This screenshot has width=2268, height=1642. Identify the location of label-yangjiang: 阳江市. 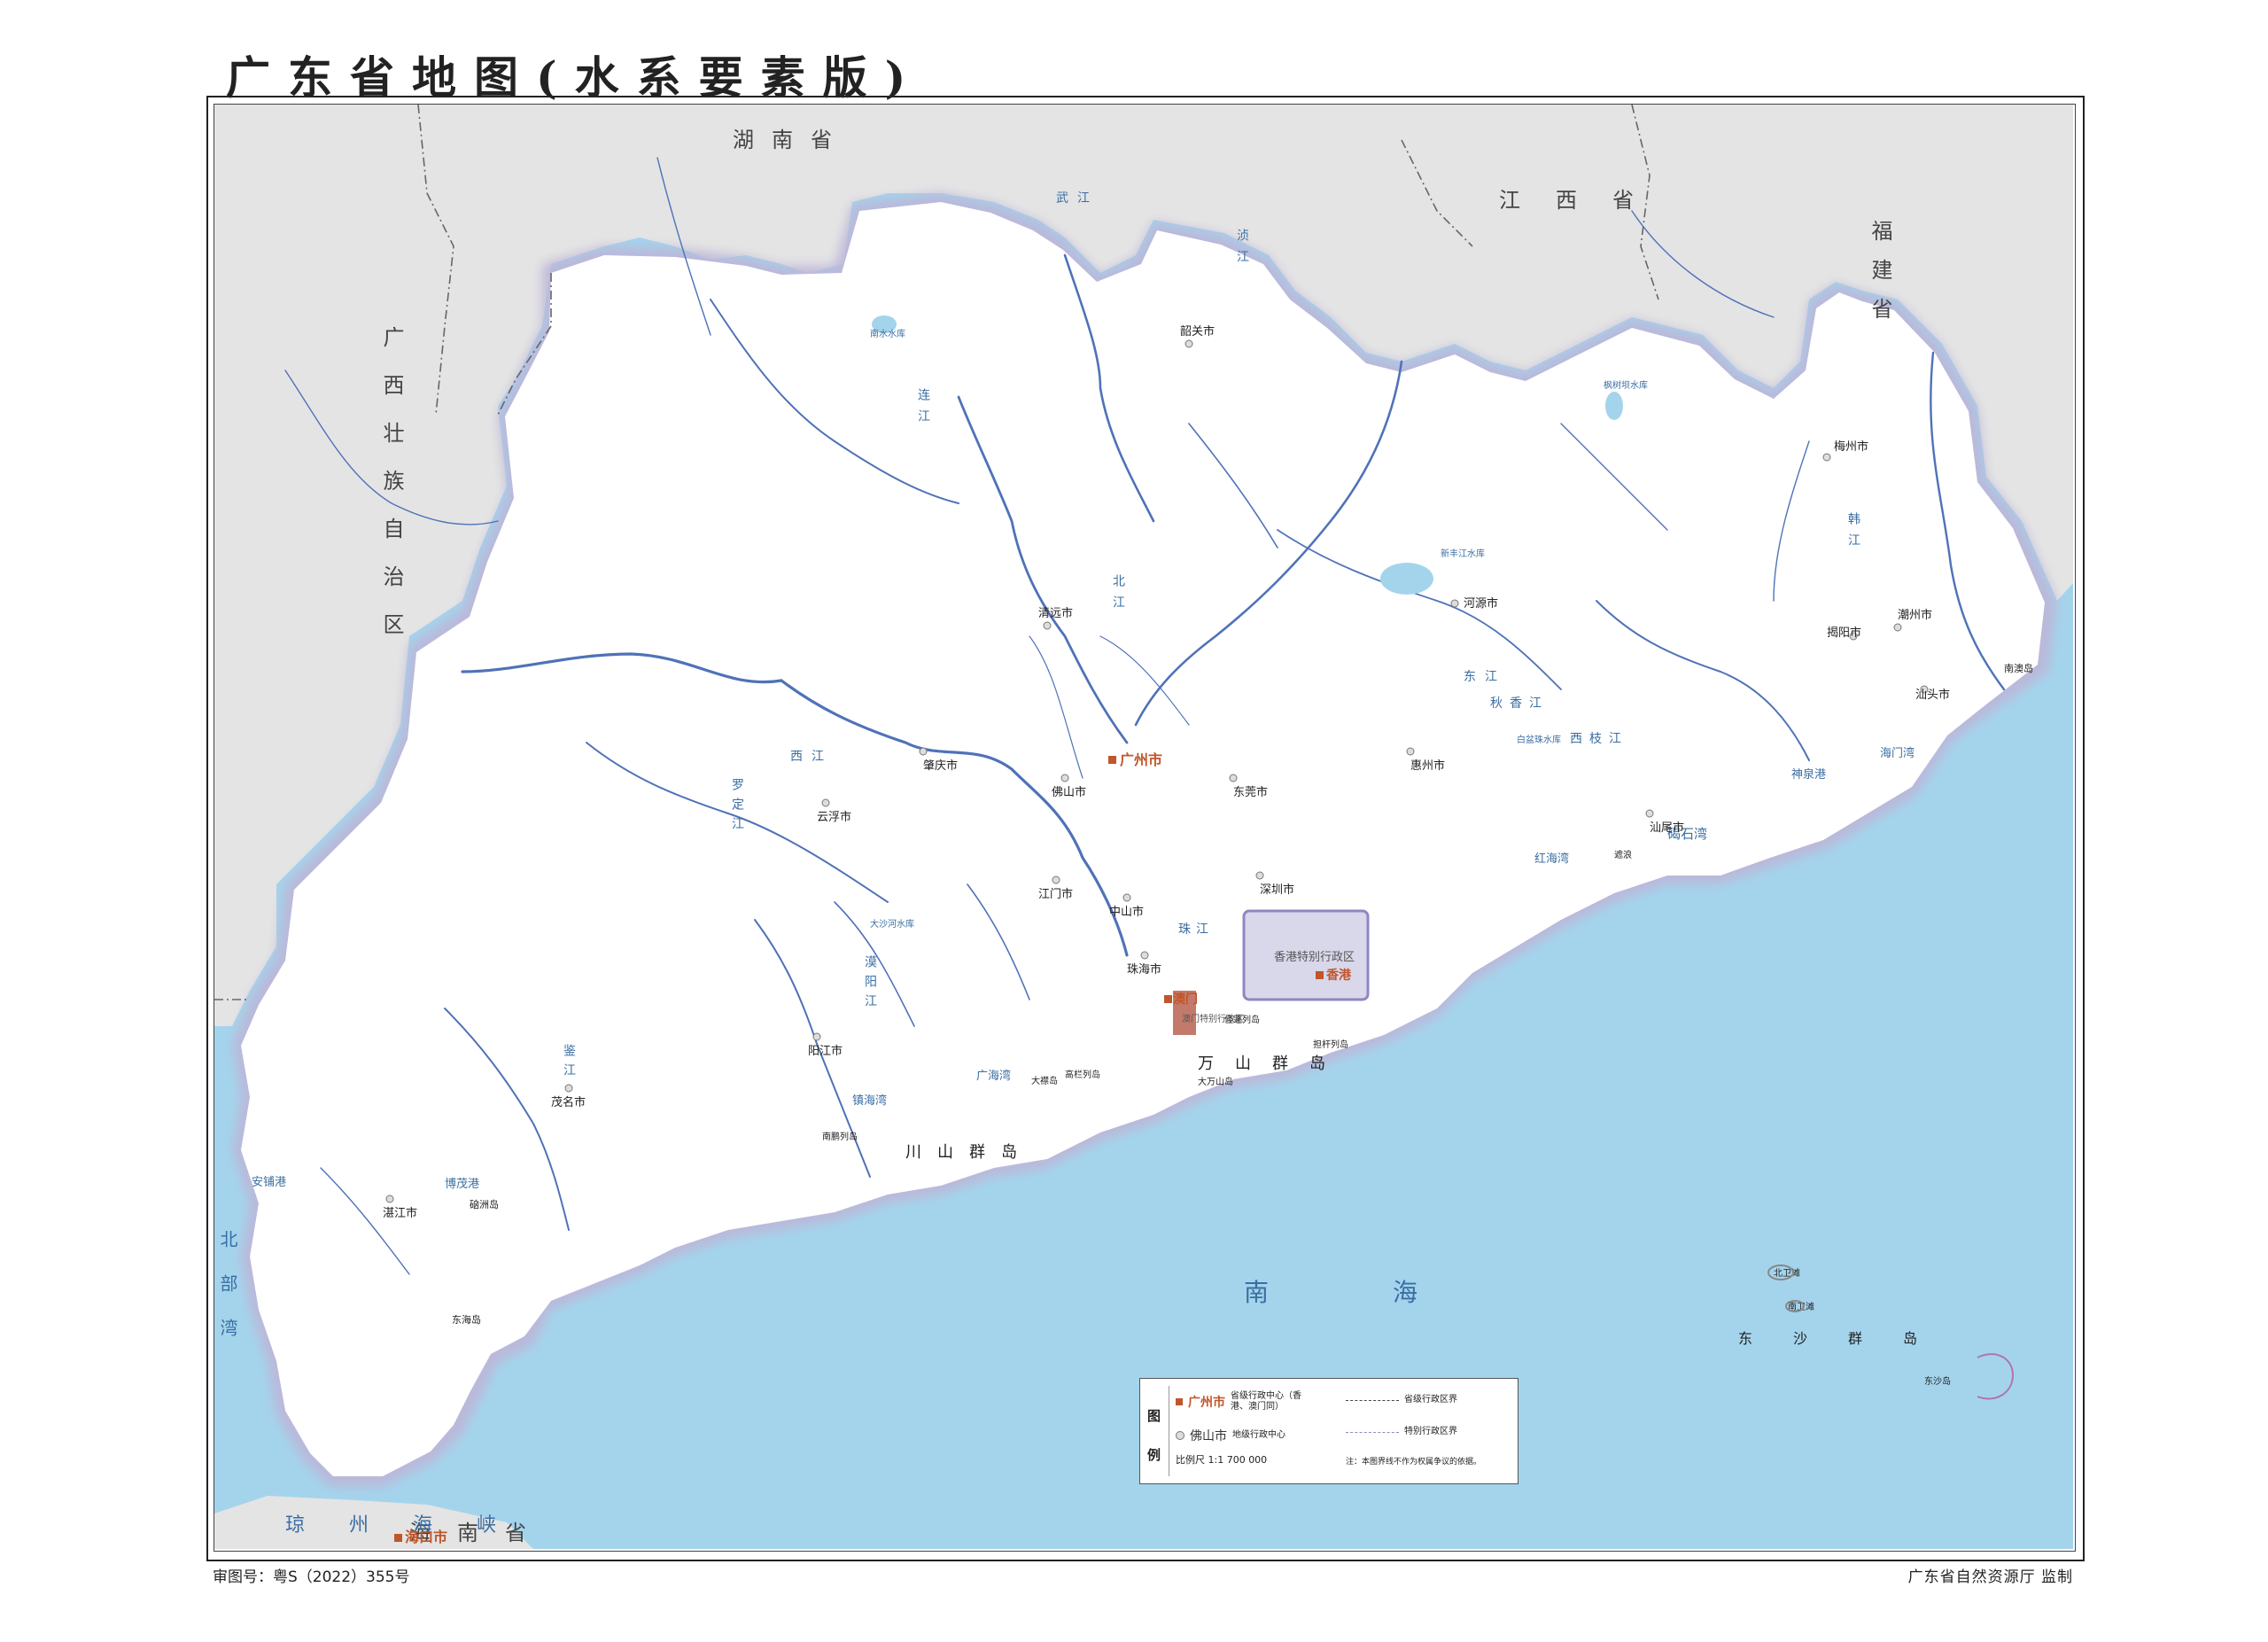
(825, 1051).